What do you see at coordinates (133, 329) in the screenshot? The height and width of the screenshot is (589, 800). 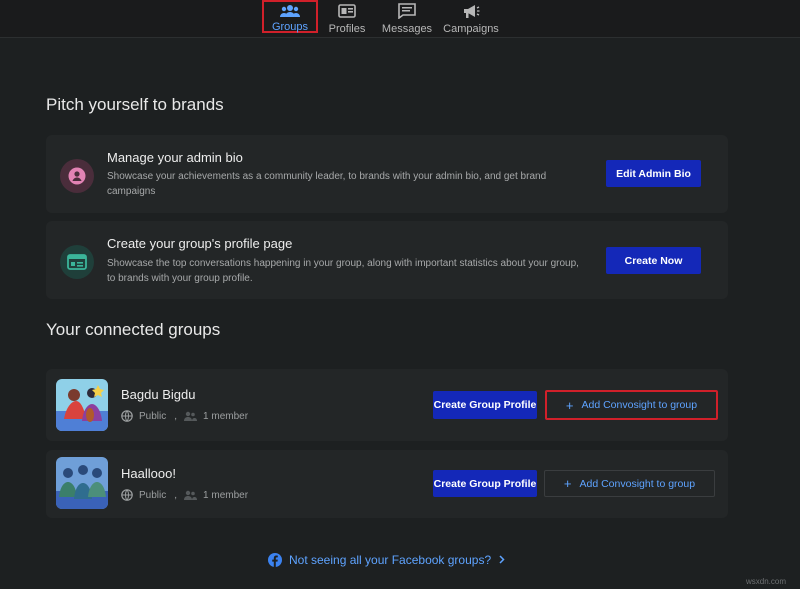 I see `connected-groups-title: Your connected groups` at bounding box center [133, 329].